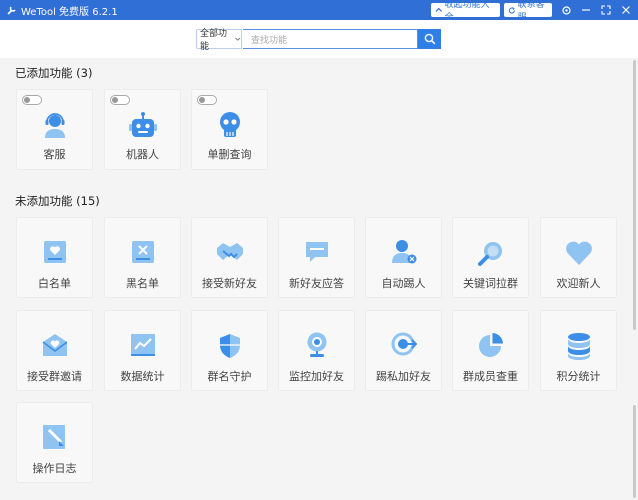  Describe the element at coordinates (579, 346) in the screenshot. I see `database-icon` at that location.